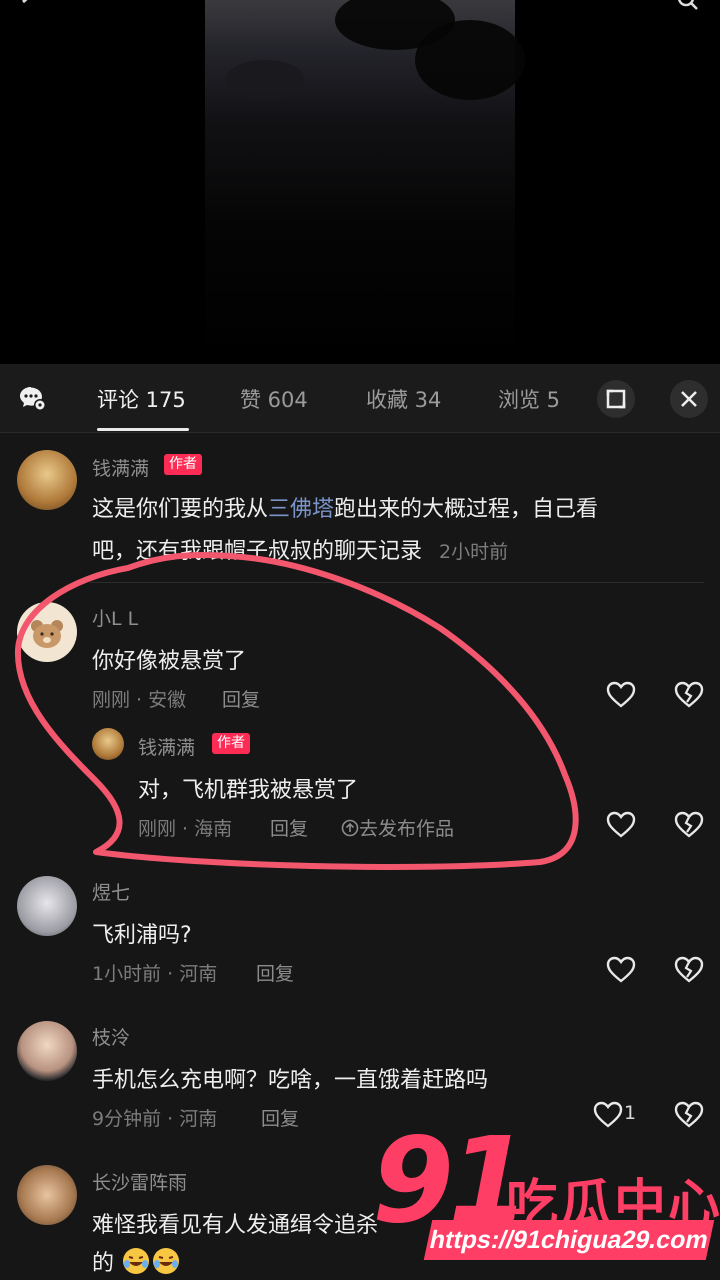 Image resolution: width=720 pixels, height=1280 pixels. Describe the element at coordinates (185, 829) in the screenshot. I see `comment-meta: 刚刚 · 海南` at that location.